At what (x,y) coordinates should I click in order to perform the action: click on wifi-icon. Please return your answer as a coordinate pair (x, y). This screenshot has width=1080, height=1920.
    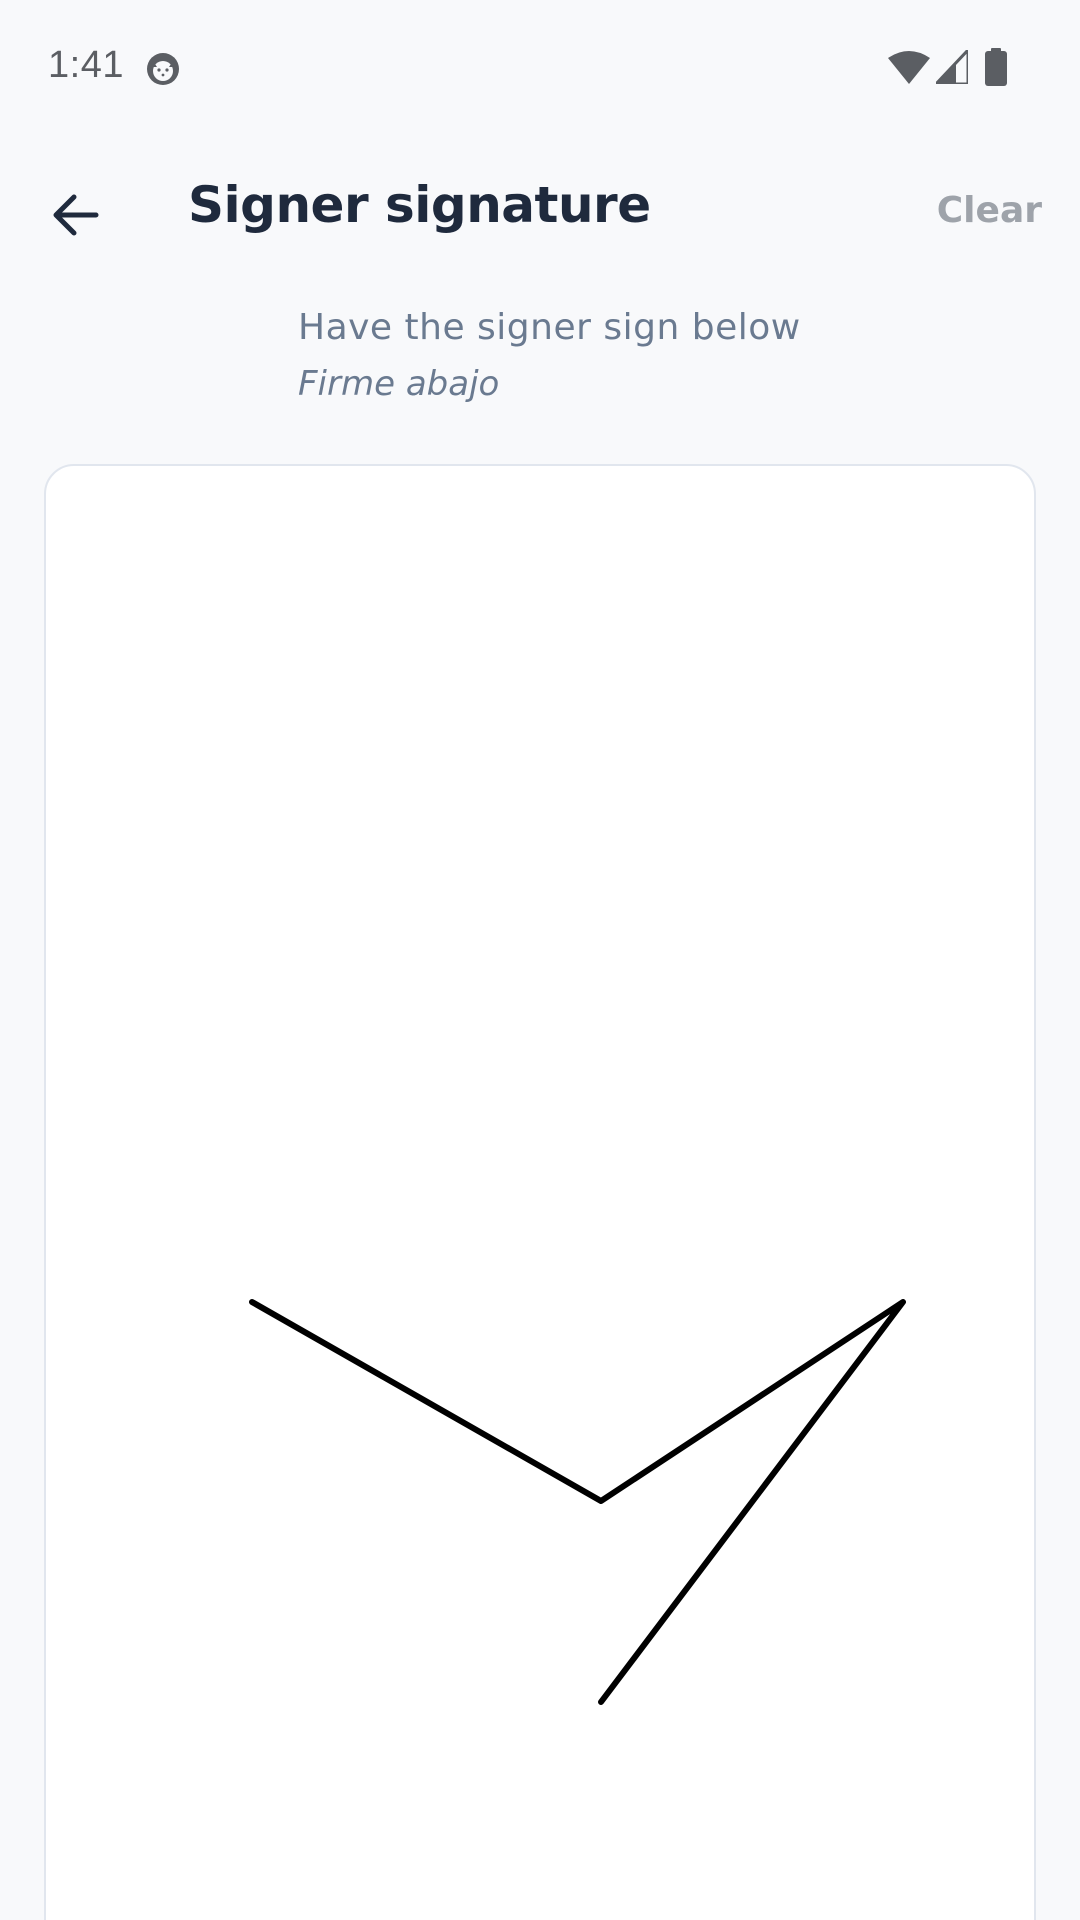
    Looking at the image, I should click on (909, 67).